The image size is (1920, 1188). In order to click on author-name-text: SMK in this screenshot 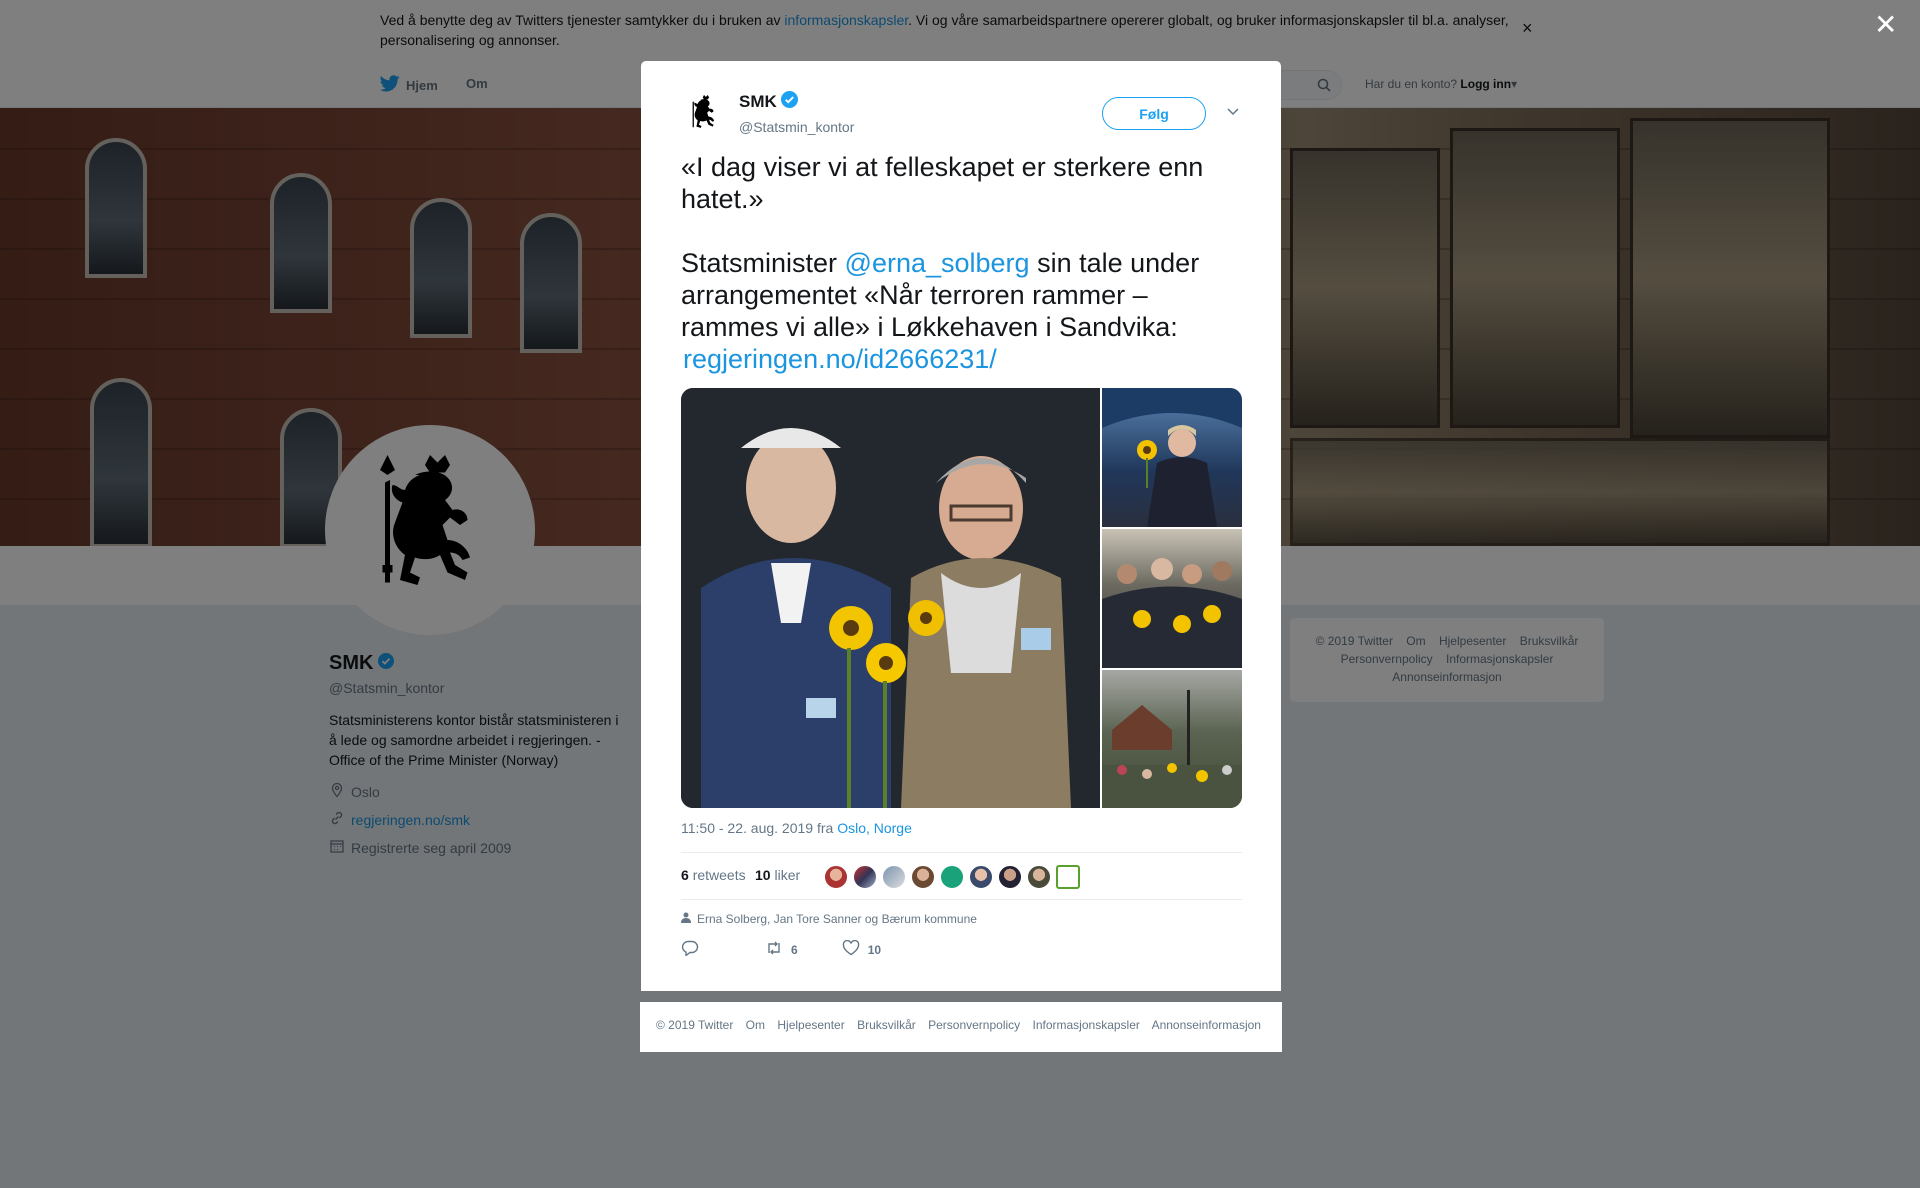, I will do `click(758, 101)`.